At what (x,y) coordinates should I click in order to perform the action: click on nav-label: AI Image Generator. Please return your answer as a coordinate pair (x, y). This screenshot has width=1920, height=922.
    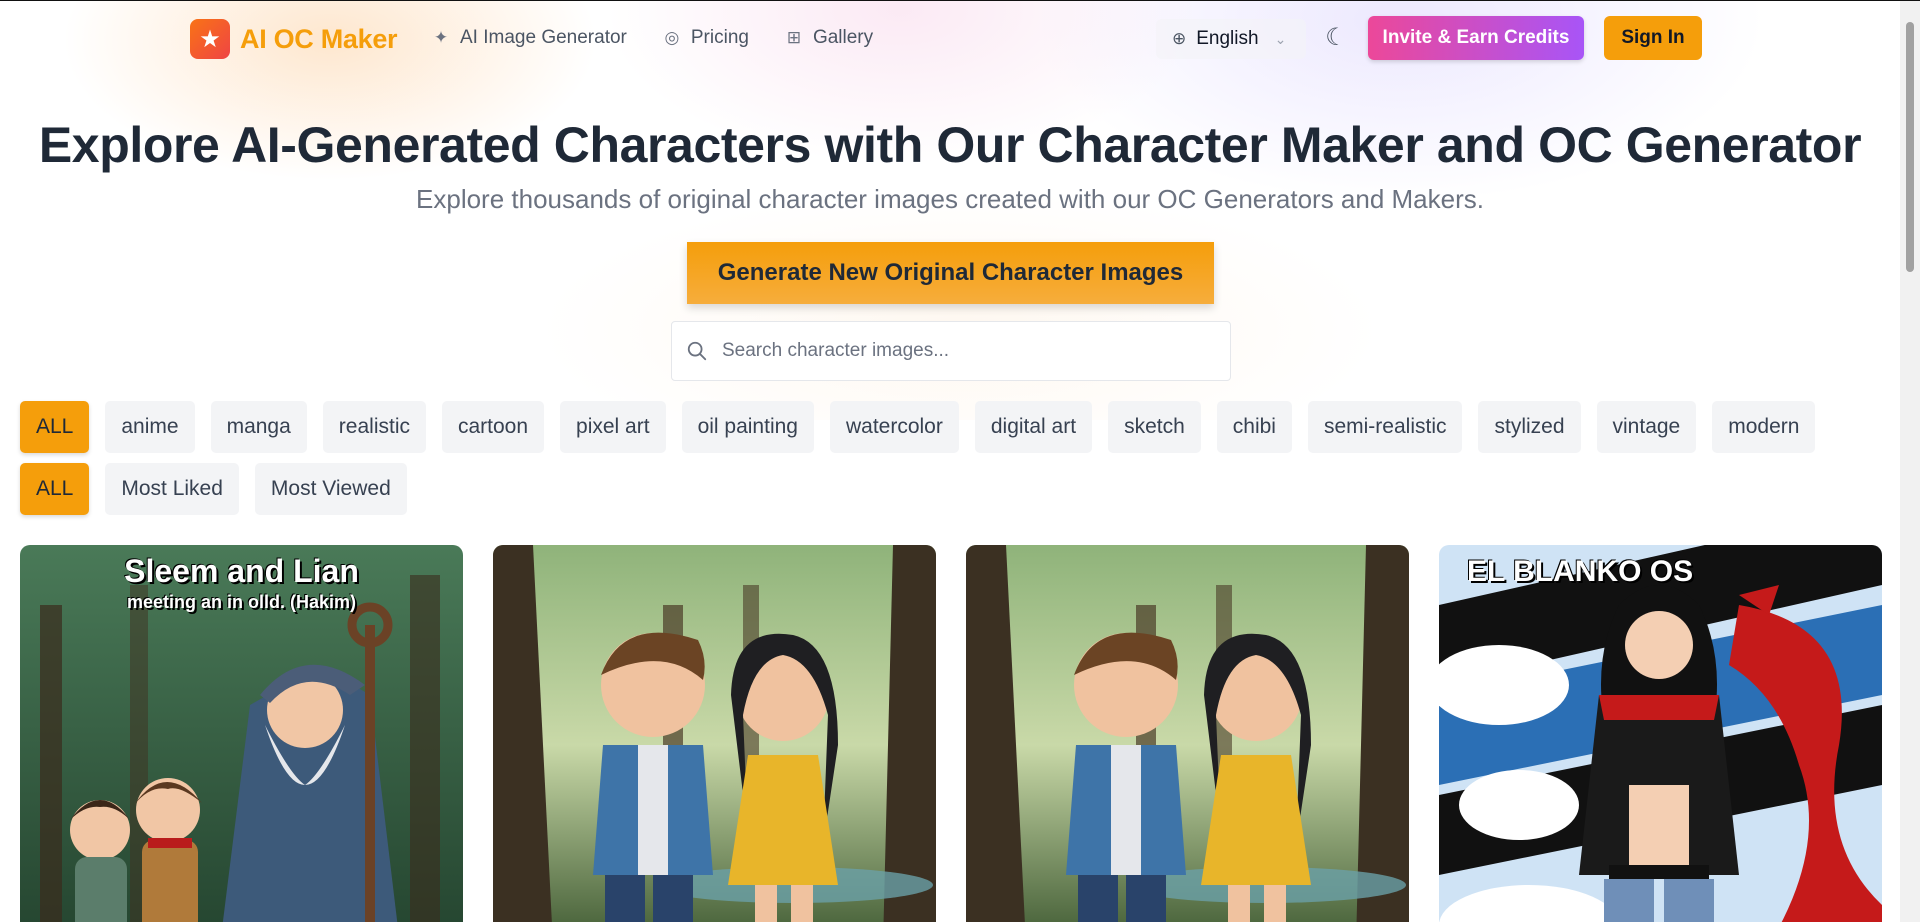
    Looking at the image, I should click on (543, 37).